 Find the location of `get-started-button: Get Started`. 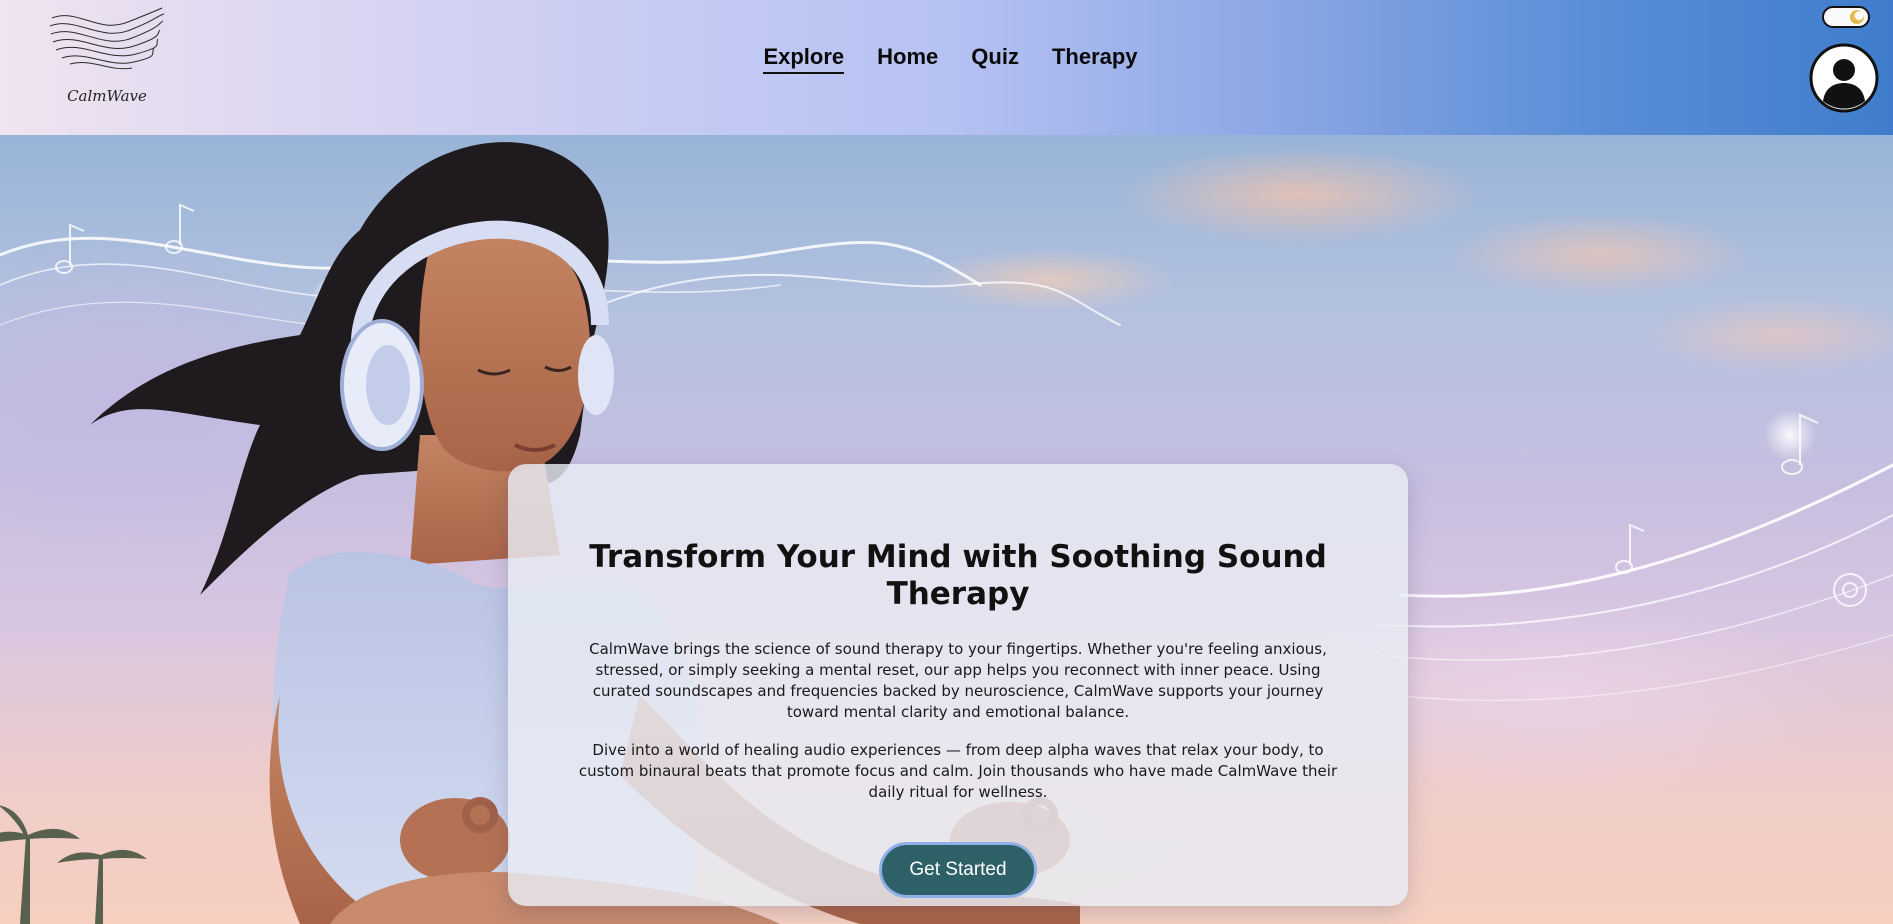

get-started-button: Get Started is located at coordinates (958, 870).